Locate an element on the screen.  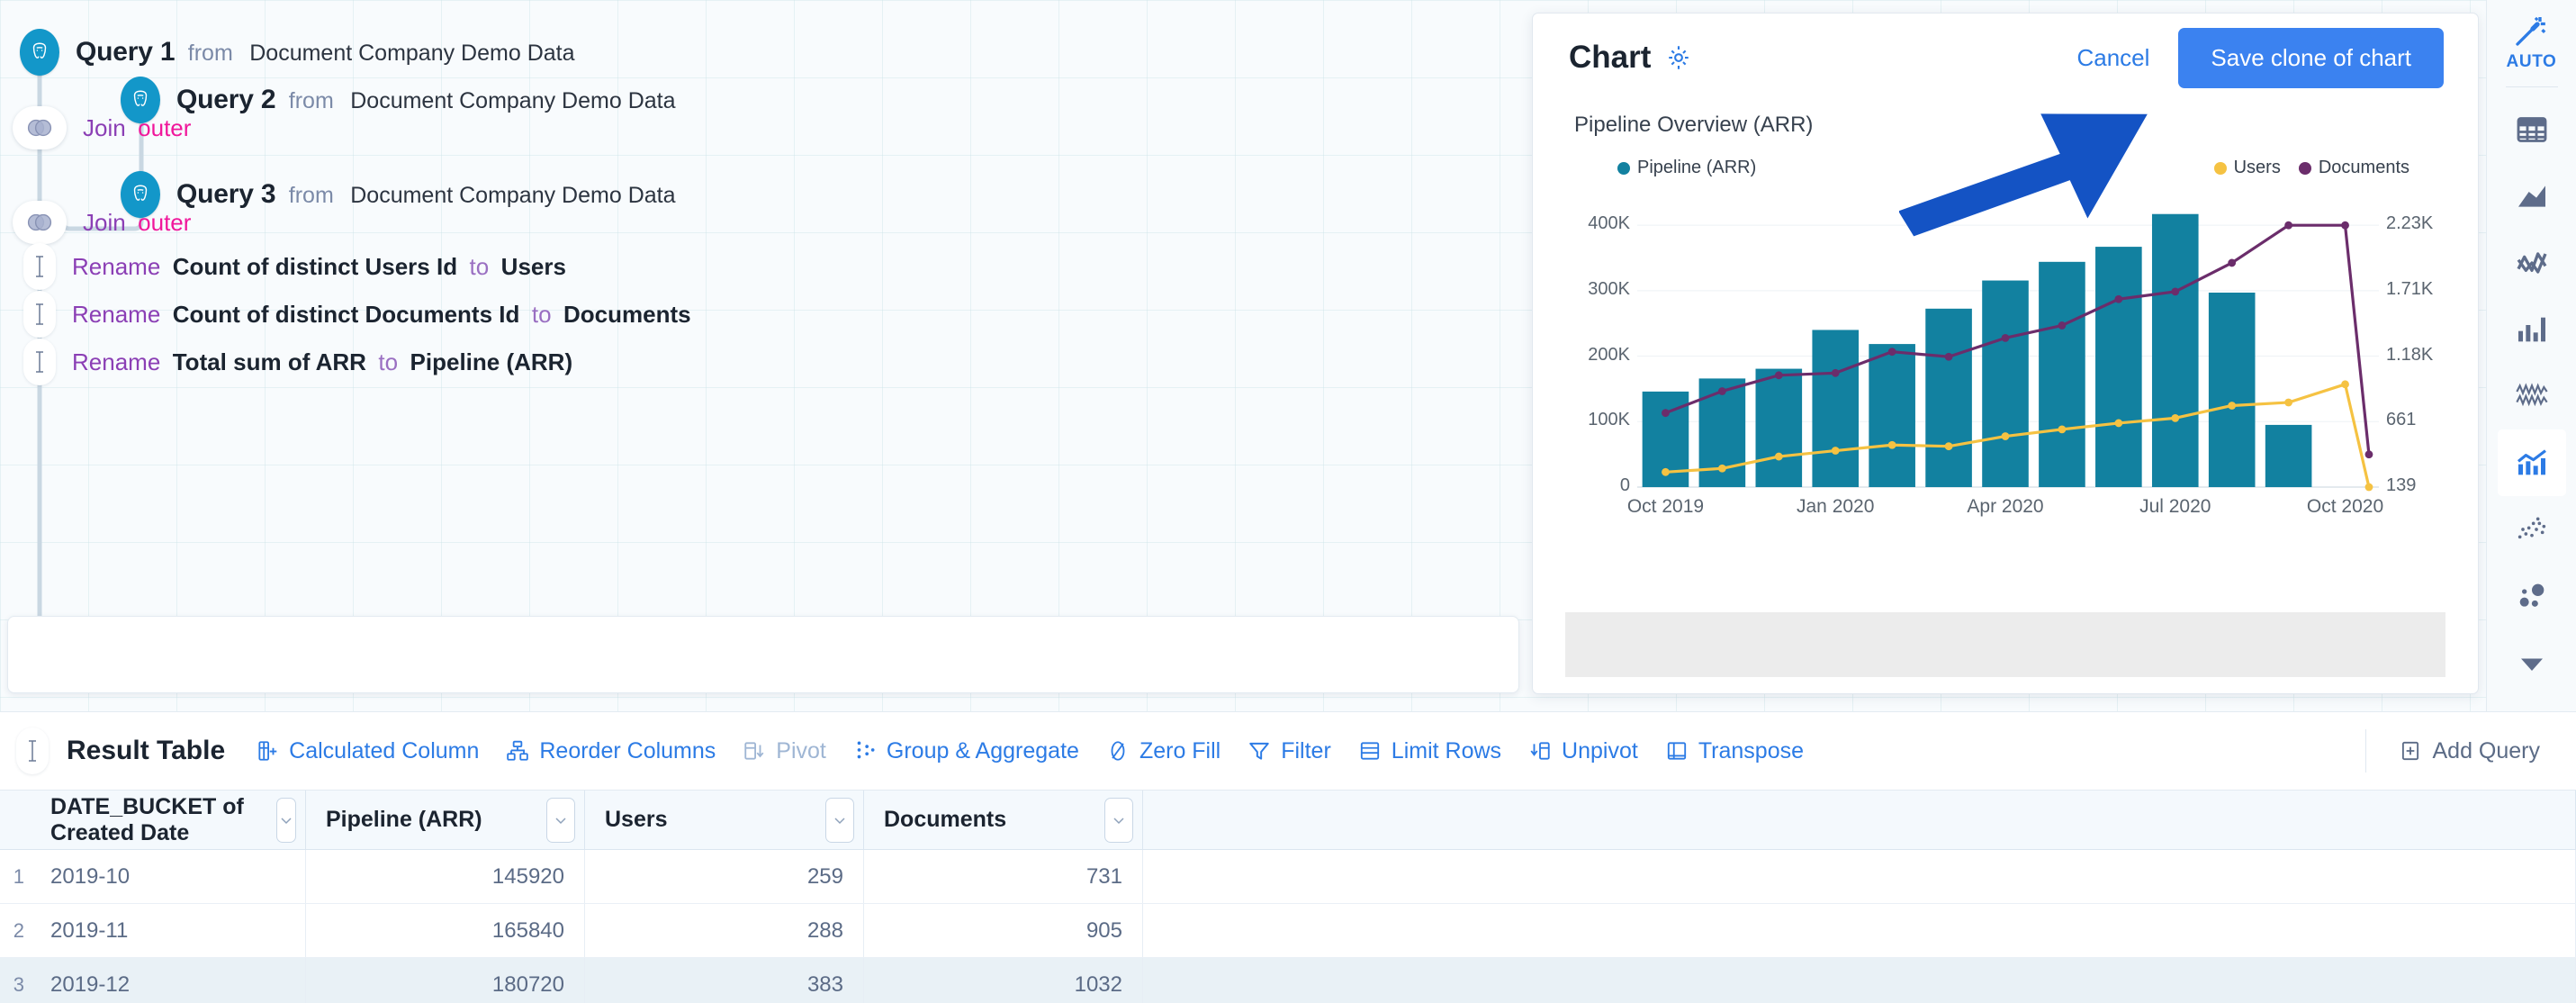
rail-item-table-chart is located at coordinates (2532, 129).